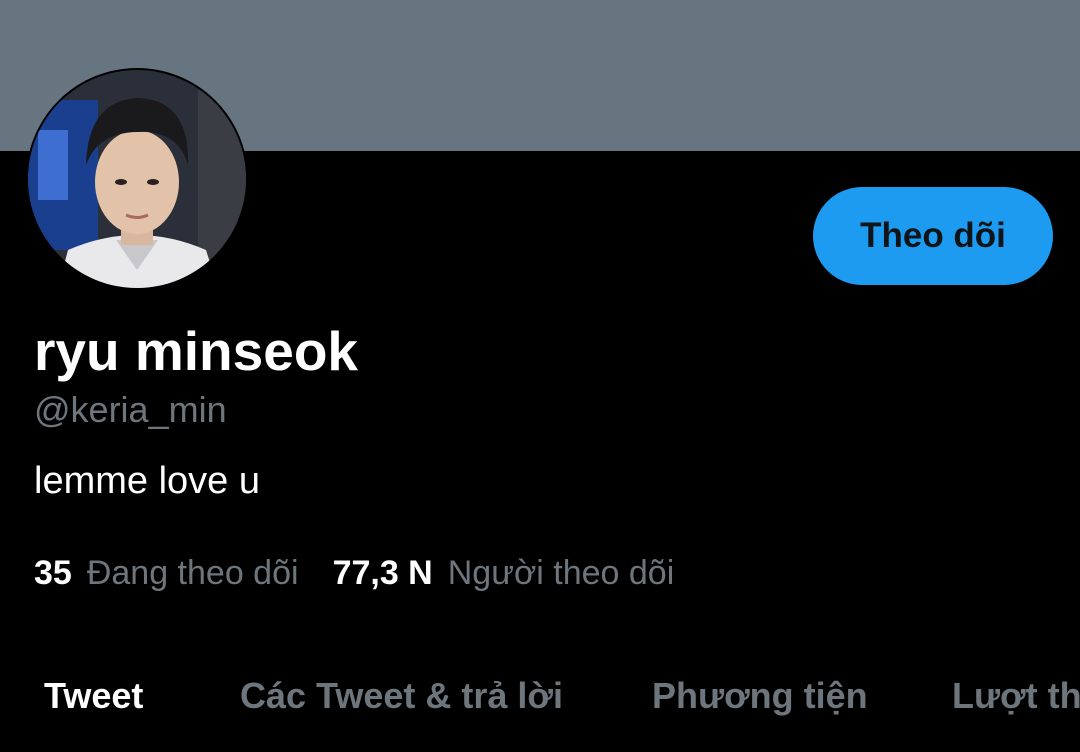 Image resolution: width=1080 pixels, height=752 pixels. Describe the element at coordinates (53, 573) in the screenshot. I see `following-count: 35` at that location.